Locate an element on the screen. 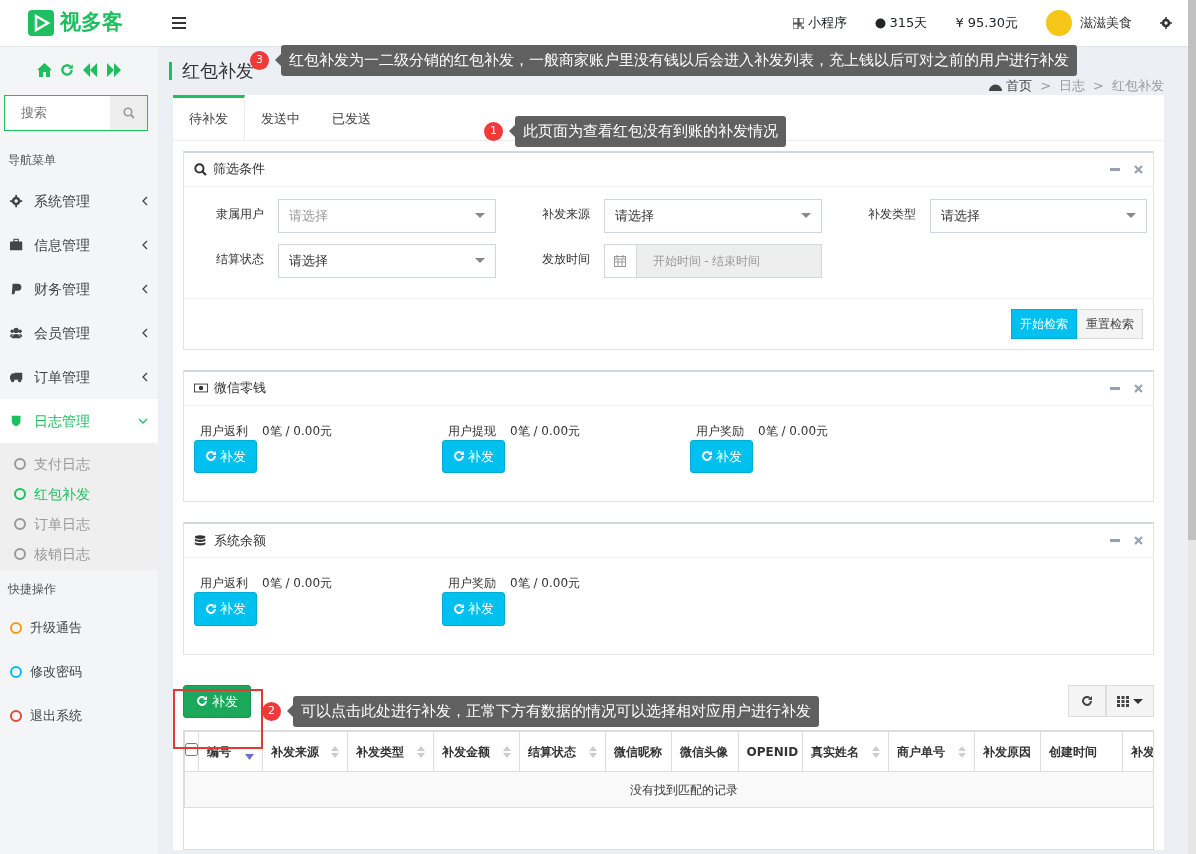 Image resolution: width=1196 pixels, height=854 pixels. quick-link: 修改密码 is located at coordinates (79, 672).